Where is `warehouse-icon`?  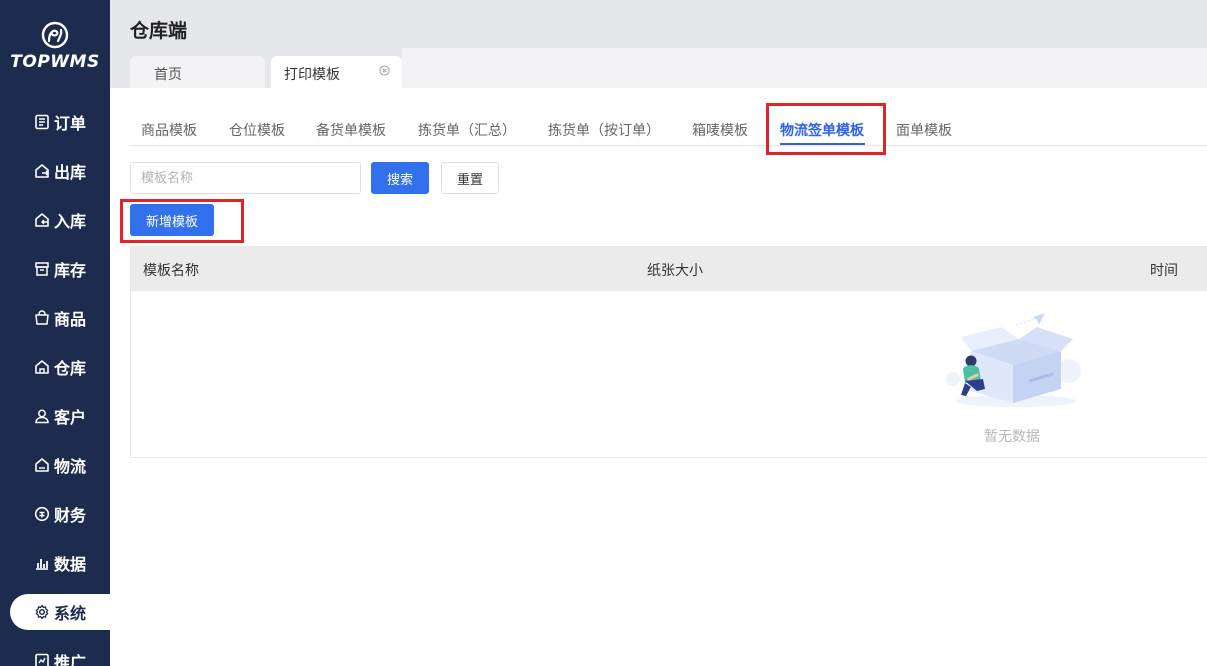 warehouse-icon is located at coordinates (42, 367).